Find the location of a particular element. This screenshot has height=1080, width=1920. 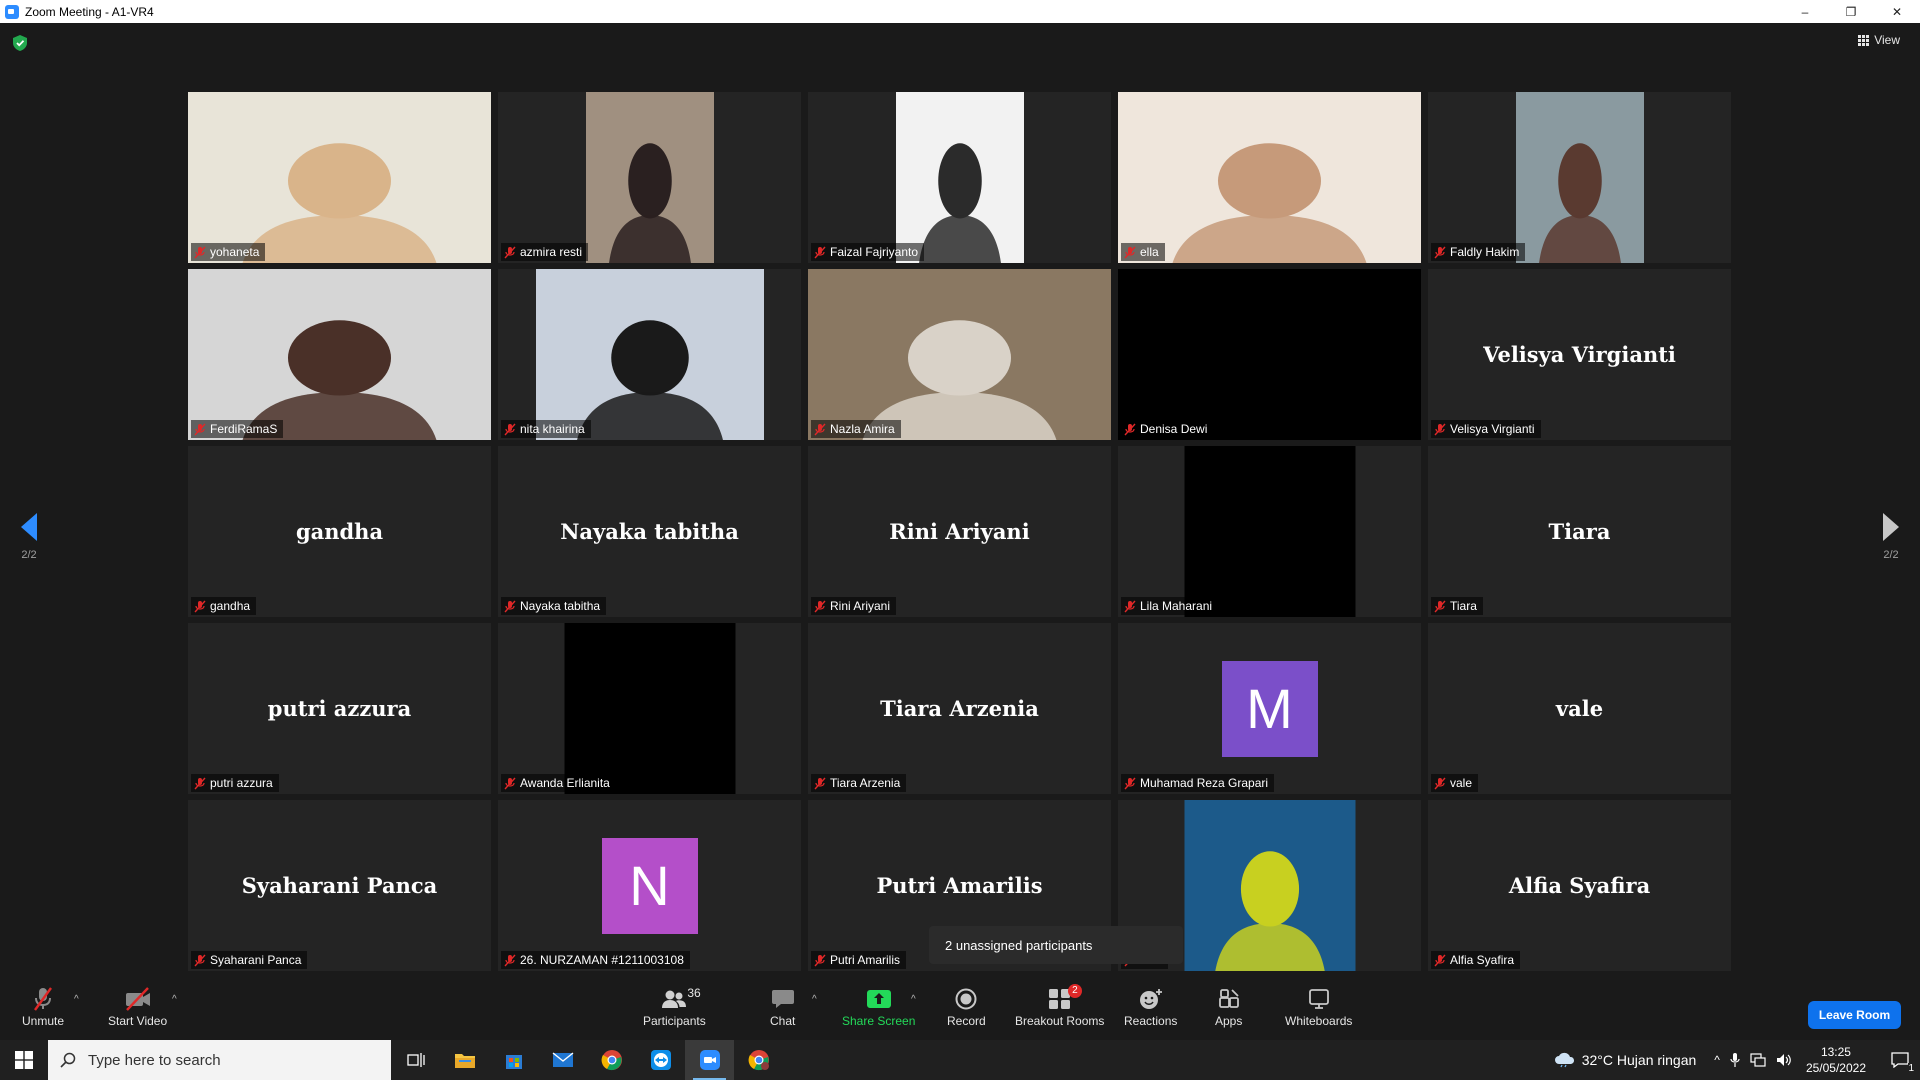

video-options-caret-icon: ^ is located at coordinates (174, 999).